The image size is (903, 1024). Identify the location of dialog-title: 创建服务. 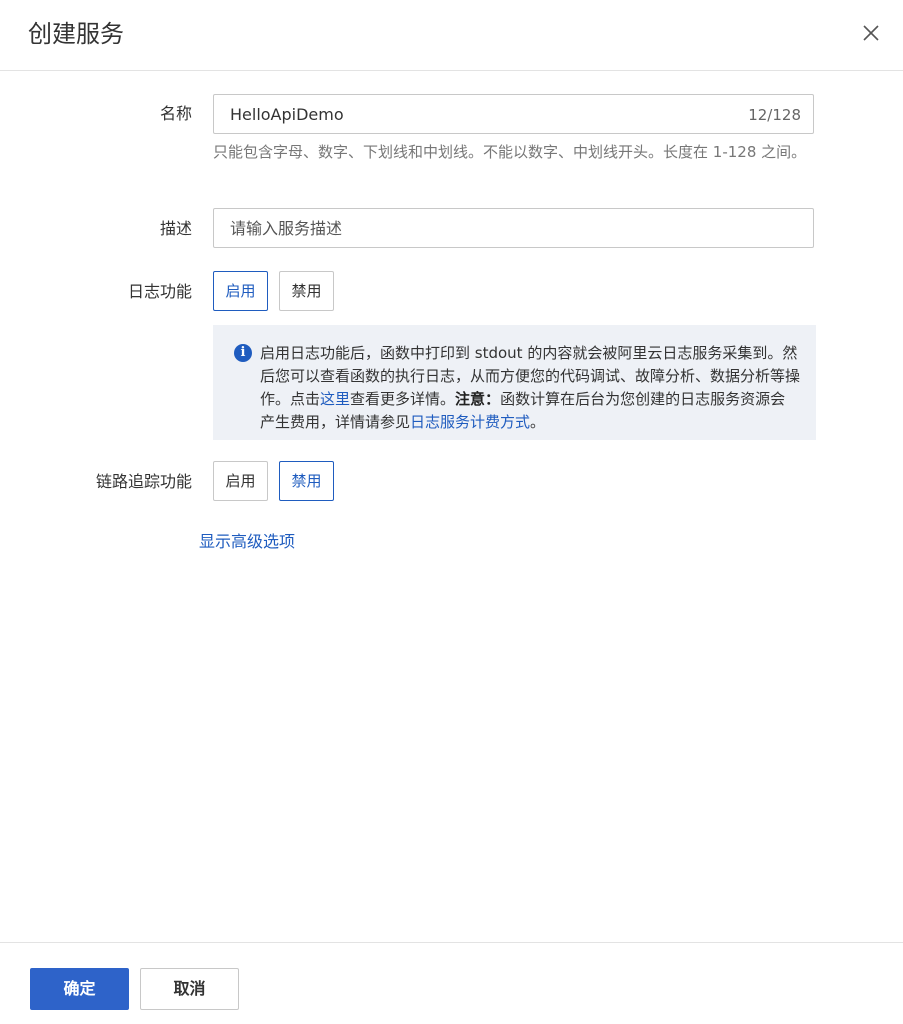
(76, 34).